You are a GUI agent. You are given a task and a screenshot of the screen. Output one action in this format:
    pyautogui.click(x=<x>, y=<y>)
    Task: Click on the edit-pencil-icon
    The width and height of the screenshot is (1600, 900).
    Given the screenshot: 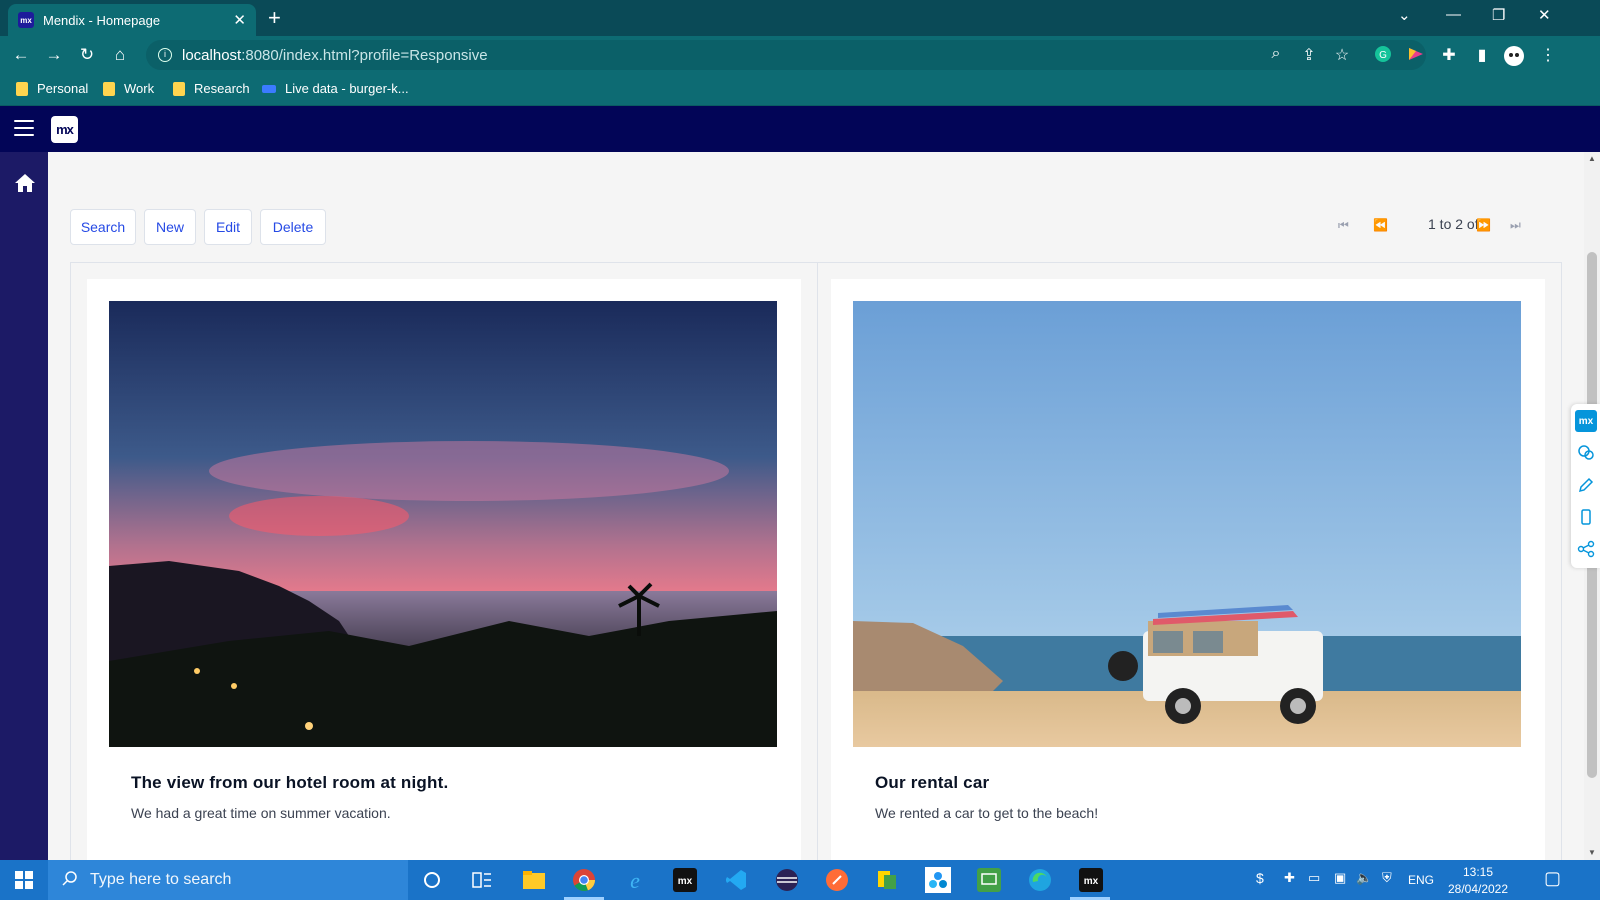 What is the action you would take?
    pyautogui.click(x=1586, y=485)
    